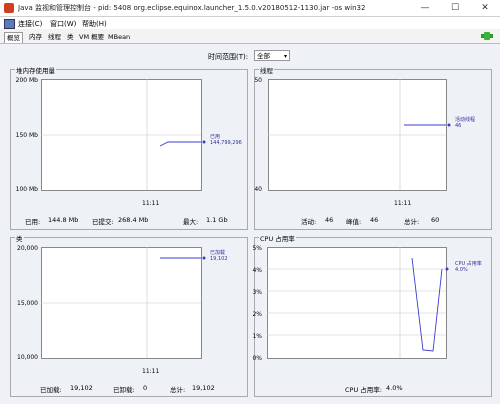 This screenshot has height=404, width=500. I want to click on cpu-stat-value: 4.0%, so click(394, 388).